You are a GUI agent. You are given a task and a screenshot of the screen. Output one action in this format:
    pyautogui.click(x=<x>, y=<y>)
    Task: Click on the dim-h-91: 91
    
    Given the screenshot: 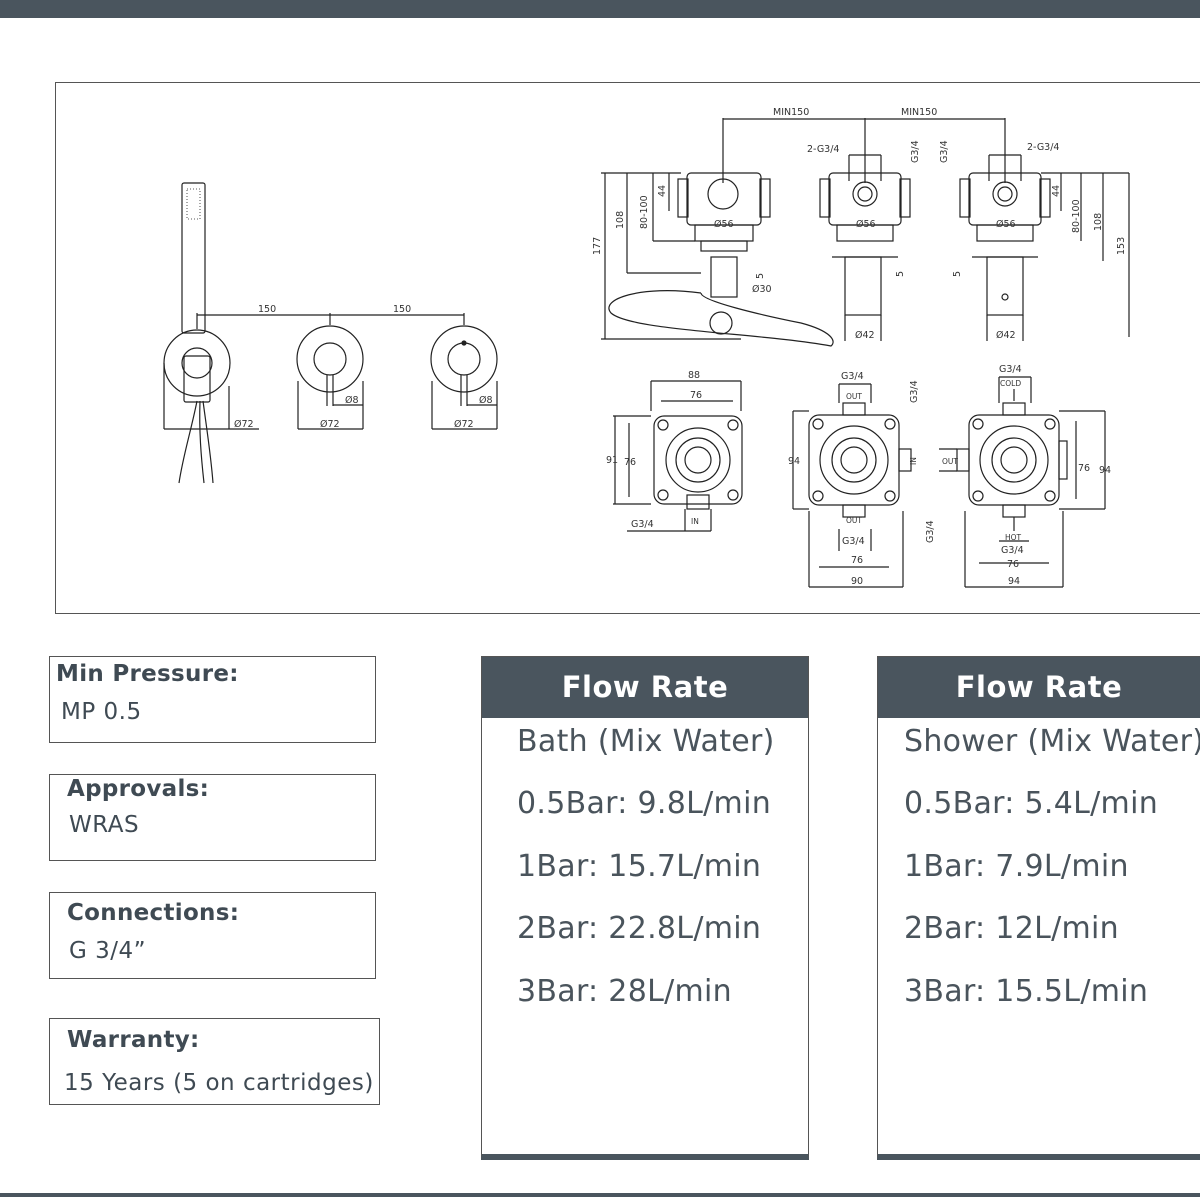 What is the action you would take?
    pyautogui.click(x=612, y=460)
    